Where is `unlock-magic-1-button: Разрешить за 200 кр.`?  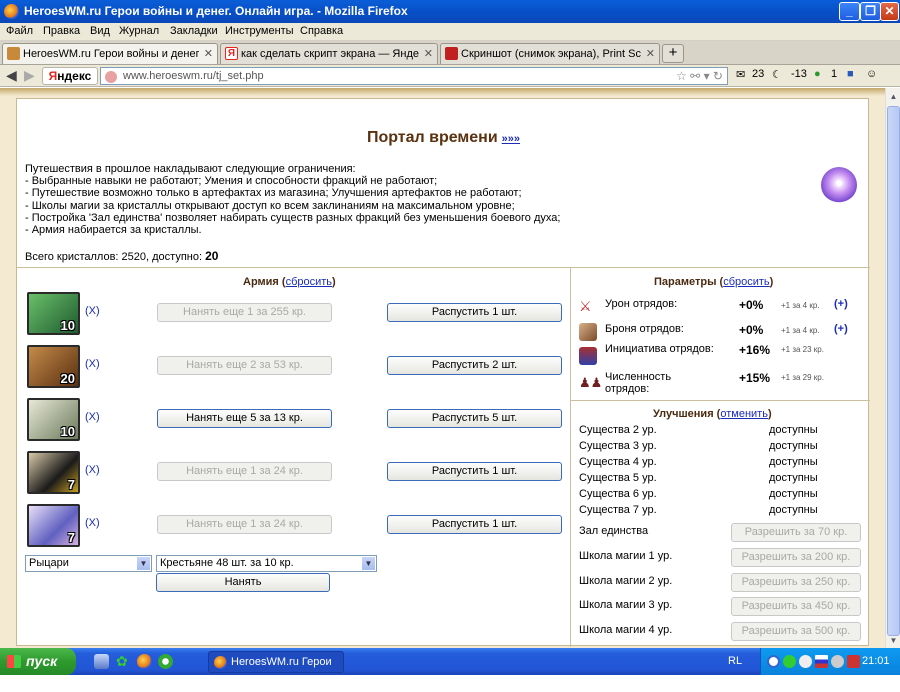
unlock-magic-1-button: Разрешить за 200 кр. is located at coordinates (796, 557).